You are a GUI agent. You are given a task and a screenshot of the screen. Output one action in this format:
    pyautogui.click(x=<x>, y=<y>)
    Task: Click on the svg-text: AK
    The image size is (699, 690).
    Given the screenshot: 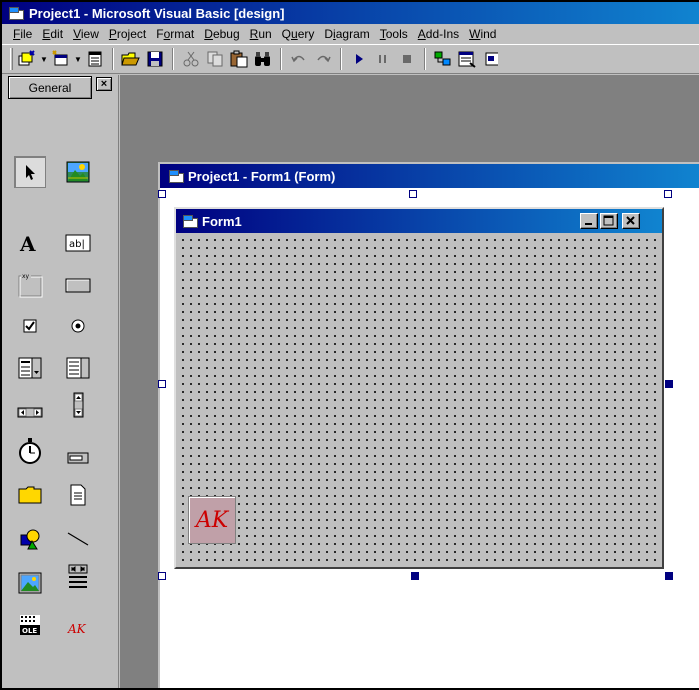 What is the action you would take?
    pyautogui.click(x=77, y=629)
    